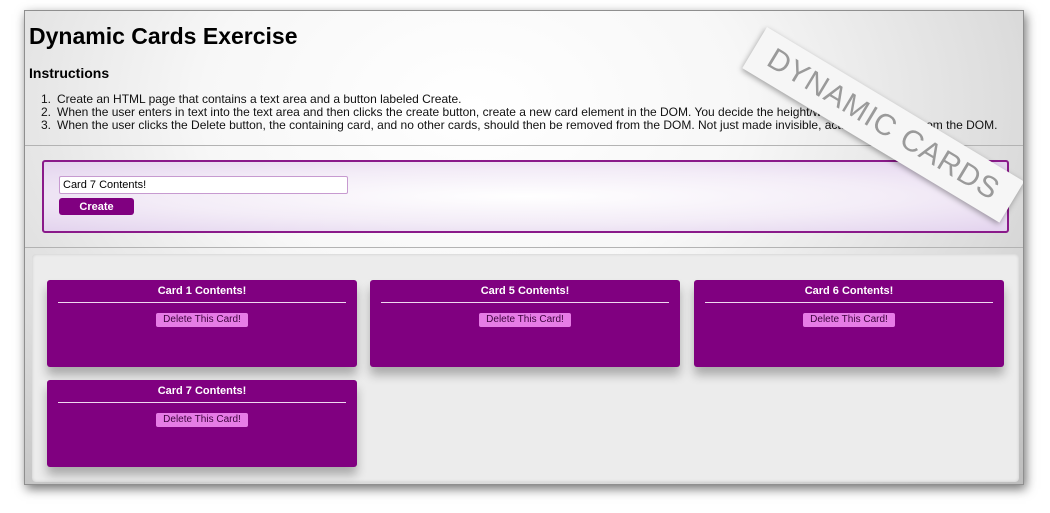 This screenshot has width=1050, height=513. I want to click on divider, so click(524, 247).